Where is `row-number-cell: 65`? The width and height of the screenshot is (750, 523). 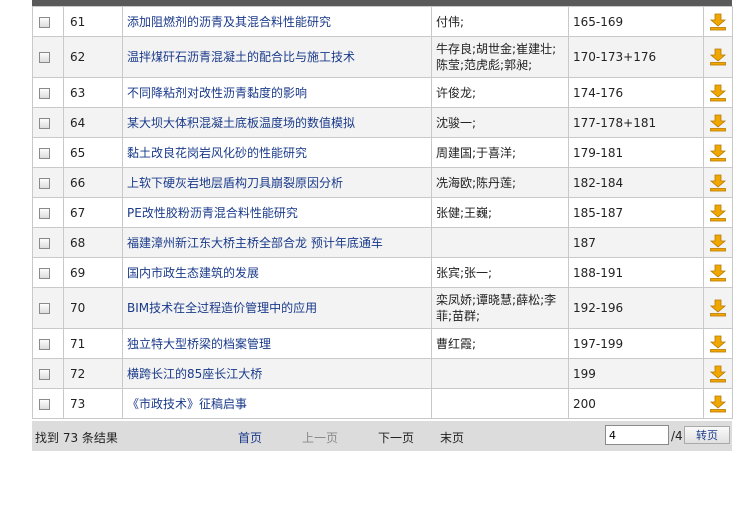 row-number-cell: 65 is located at coordinates (93, 152).